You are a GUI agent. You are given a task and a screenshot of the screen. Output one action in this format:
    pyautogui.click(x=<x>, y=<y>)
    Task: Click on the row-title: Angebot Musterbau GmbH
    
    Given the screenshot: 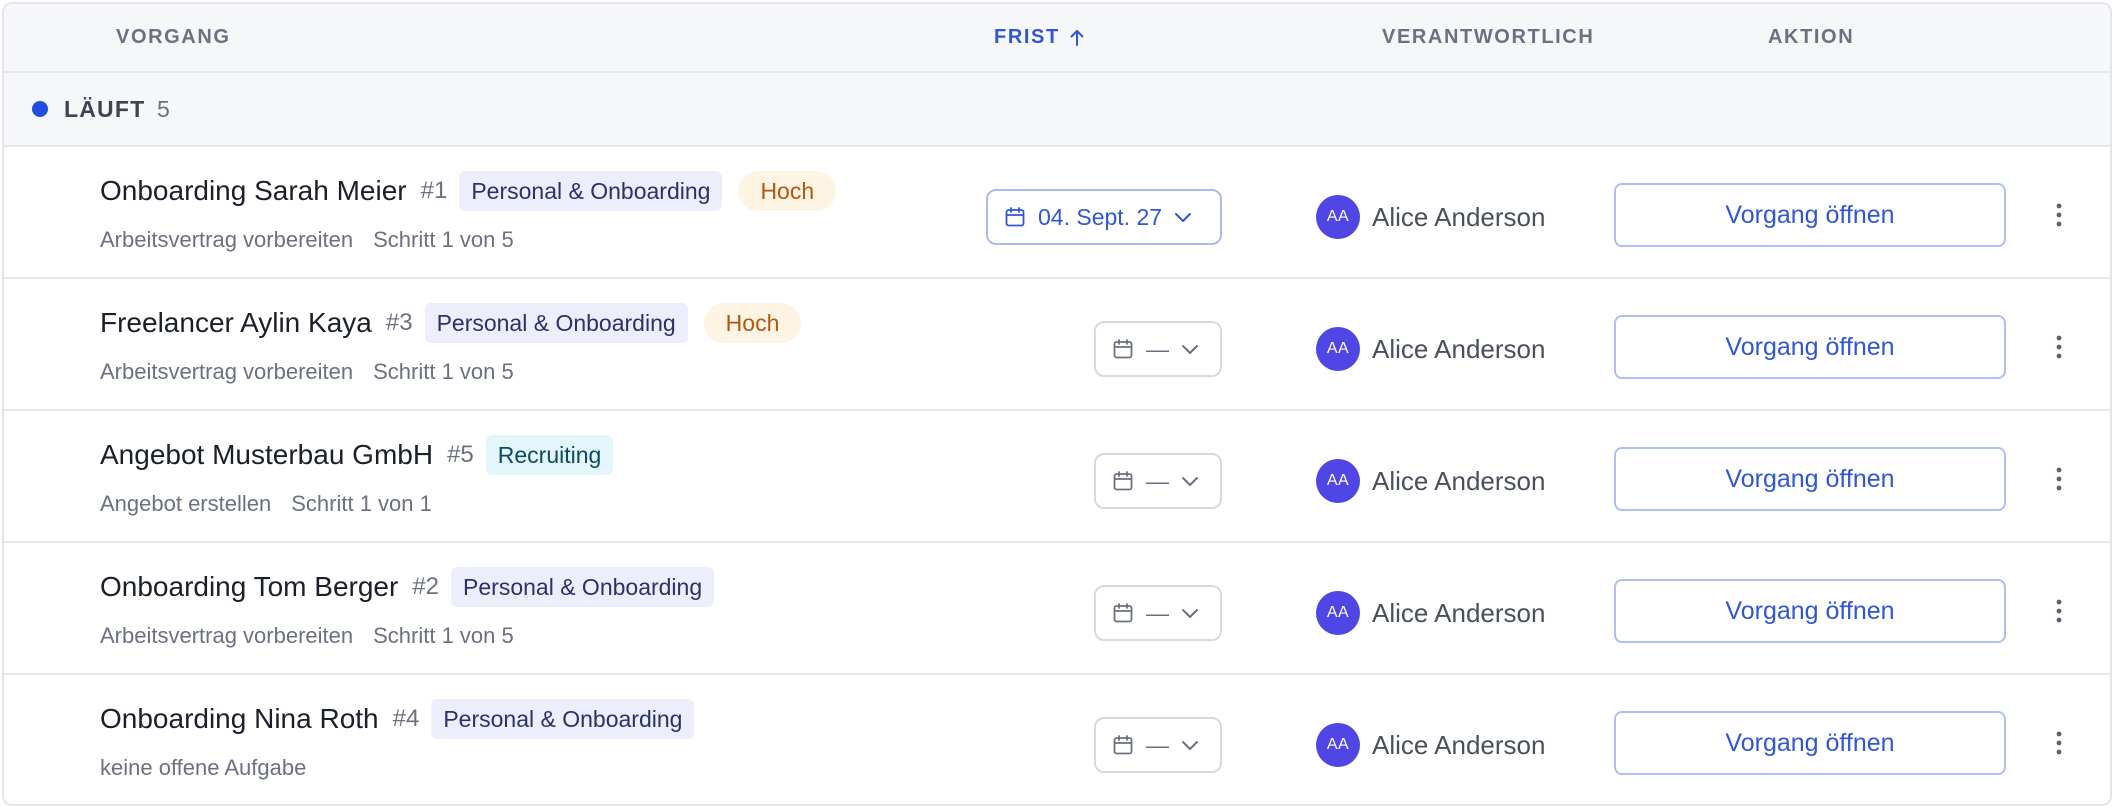 What is the action you would take?
    pyautogui.click(x=266, y=455)
    